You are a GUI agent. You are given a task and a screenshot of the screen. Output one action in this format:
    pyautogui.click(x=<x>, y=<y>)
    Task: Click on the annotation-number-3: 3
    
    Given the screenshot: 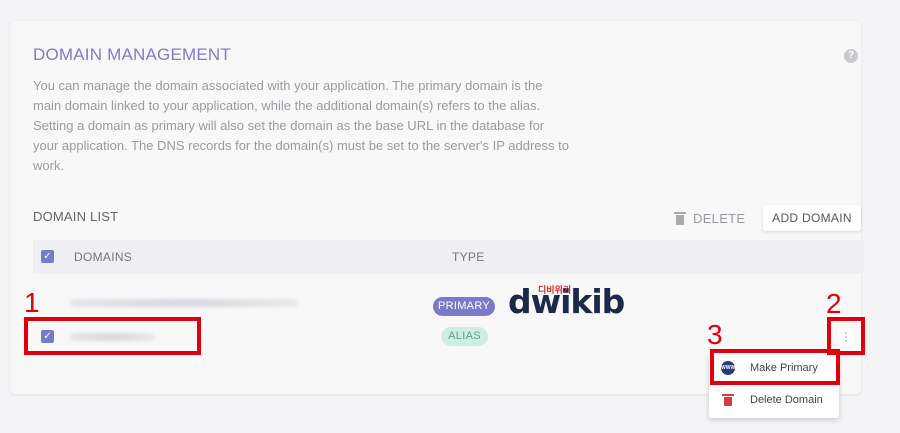 What is the action you would take?
    pyautogui.click(x=715, y=334)
    